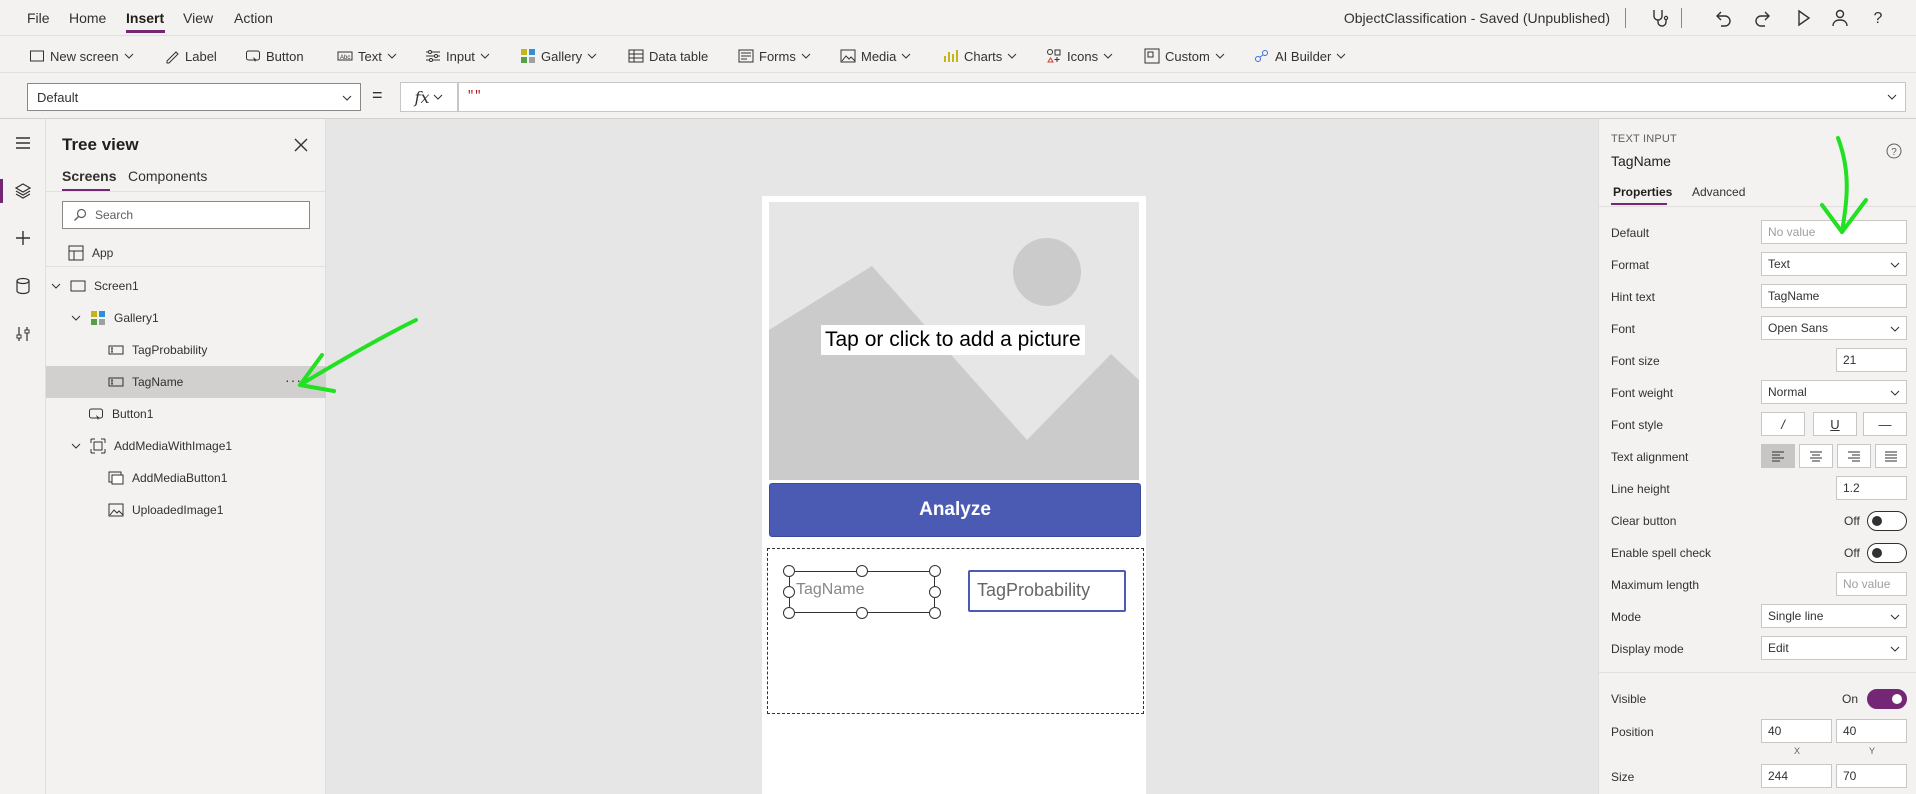  I want to click on hint-text-input: TagName, so click(1834, 296).